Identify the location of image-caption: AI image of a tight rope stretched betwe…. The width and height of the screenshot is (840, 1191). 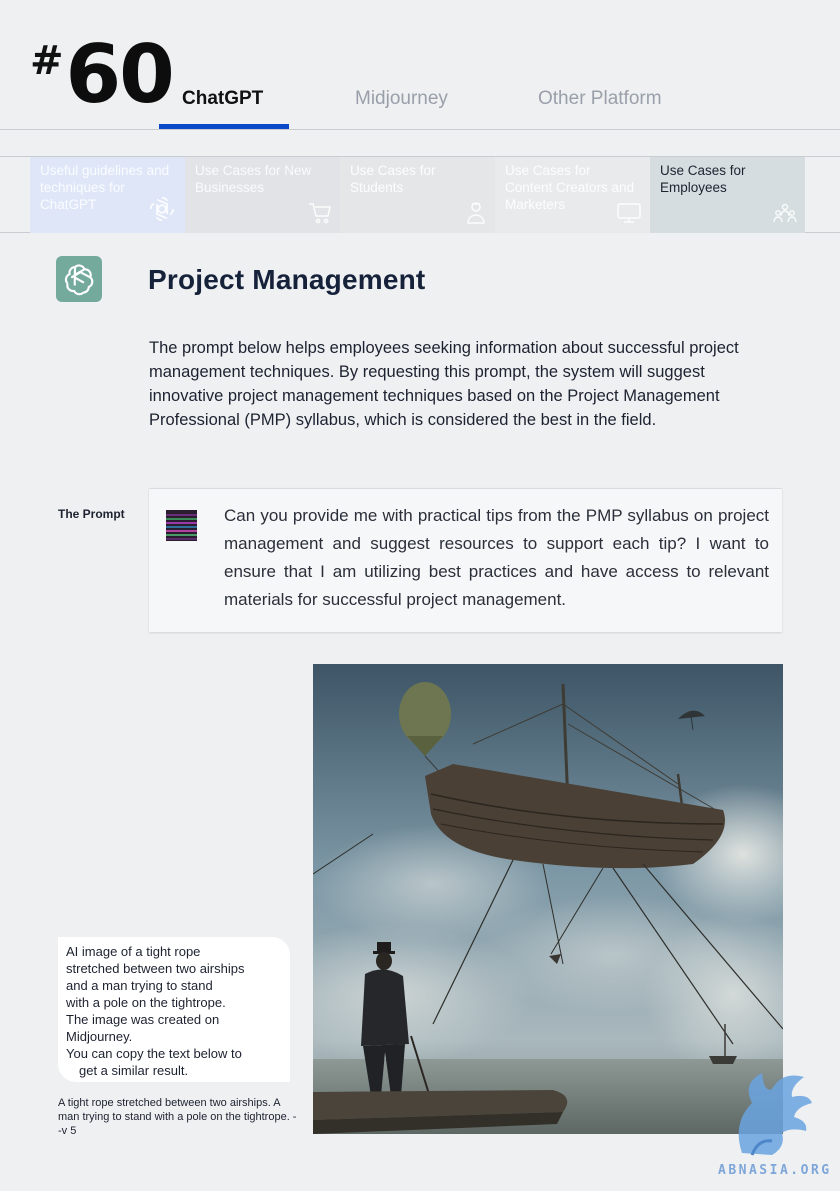
(174, 1009).